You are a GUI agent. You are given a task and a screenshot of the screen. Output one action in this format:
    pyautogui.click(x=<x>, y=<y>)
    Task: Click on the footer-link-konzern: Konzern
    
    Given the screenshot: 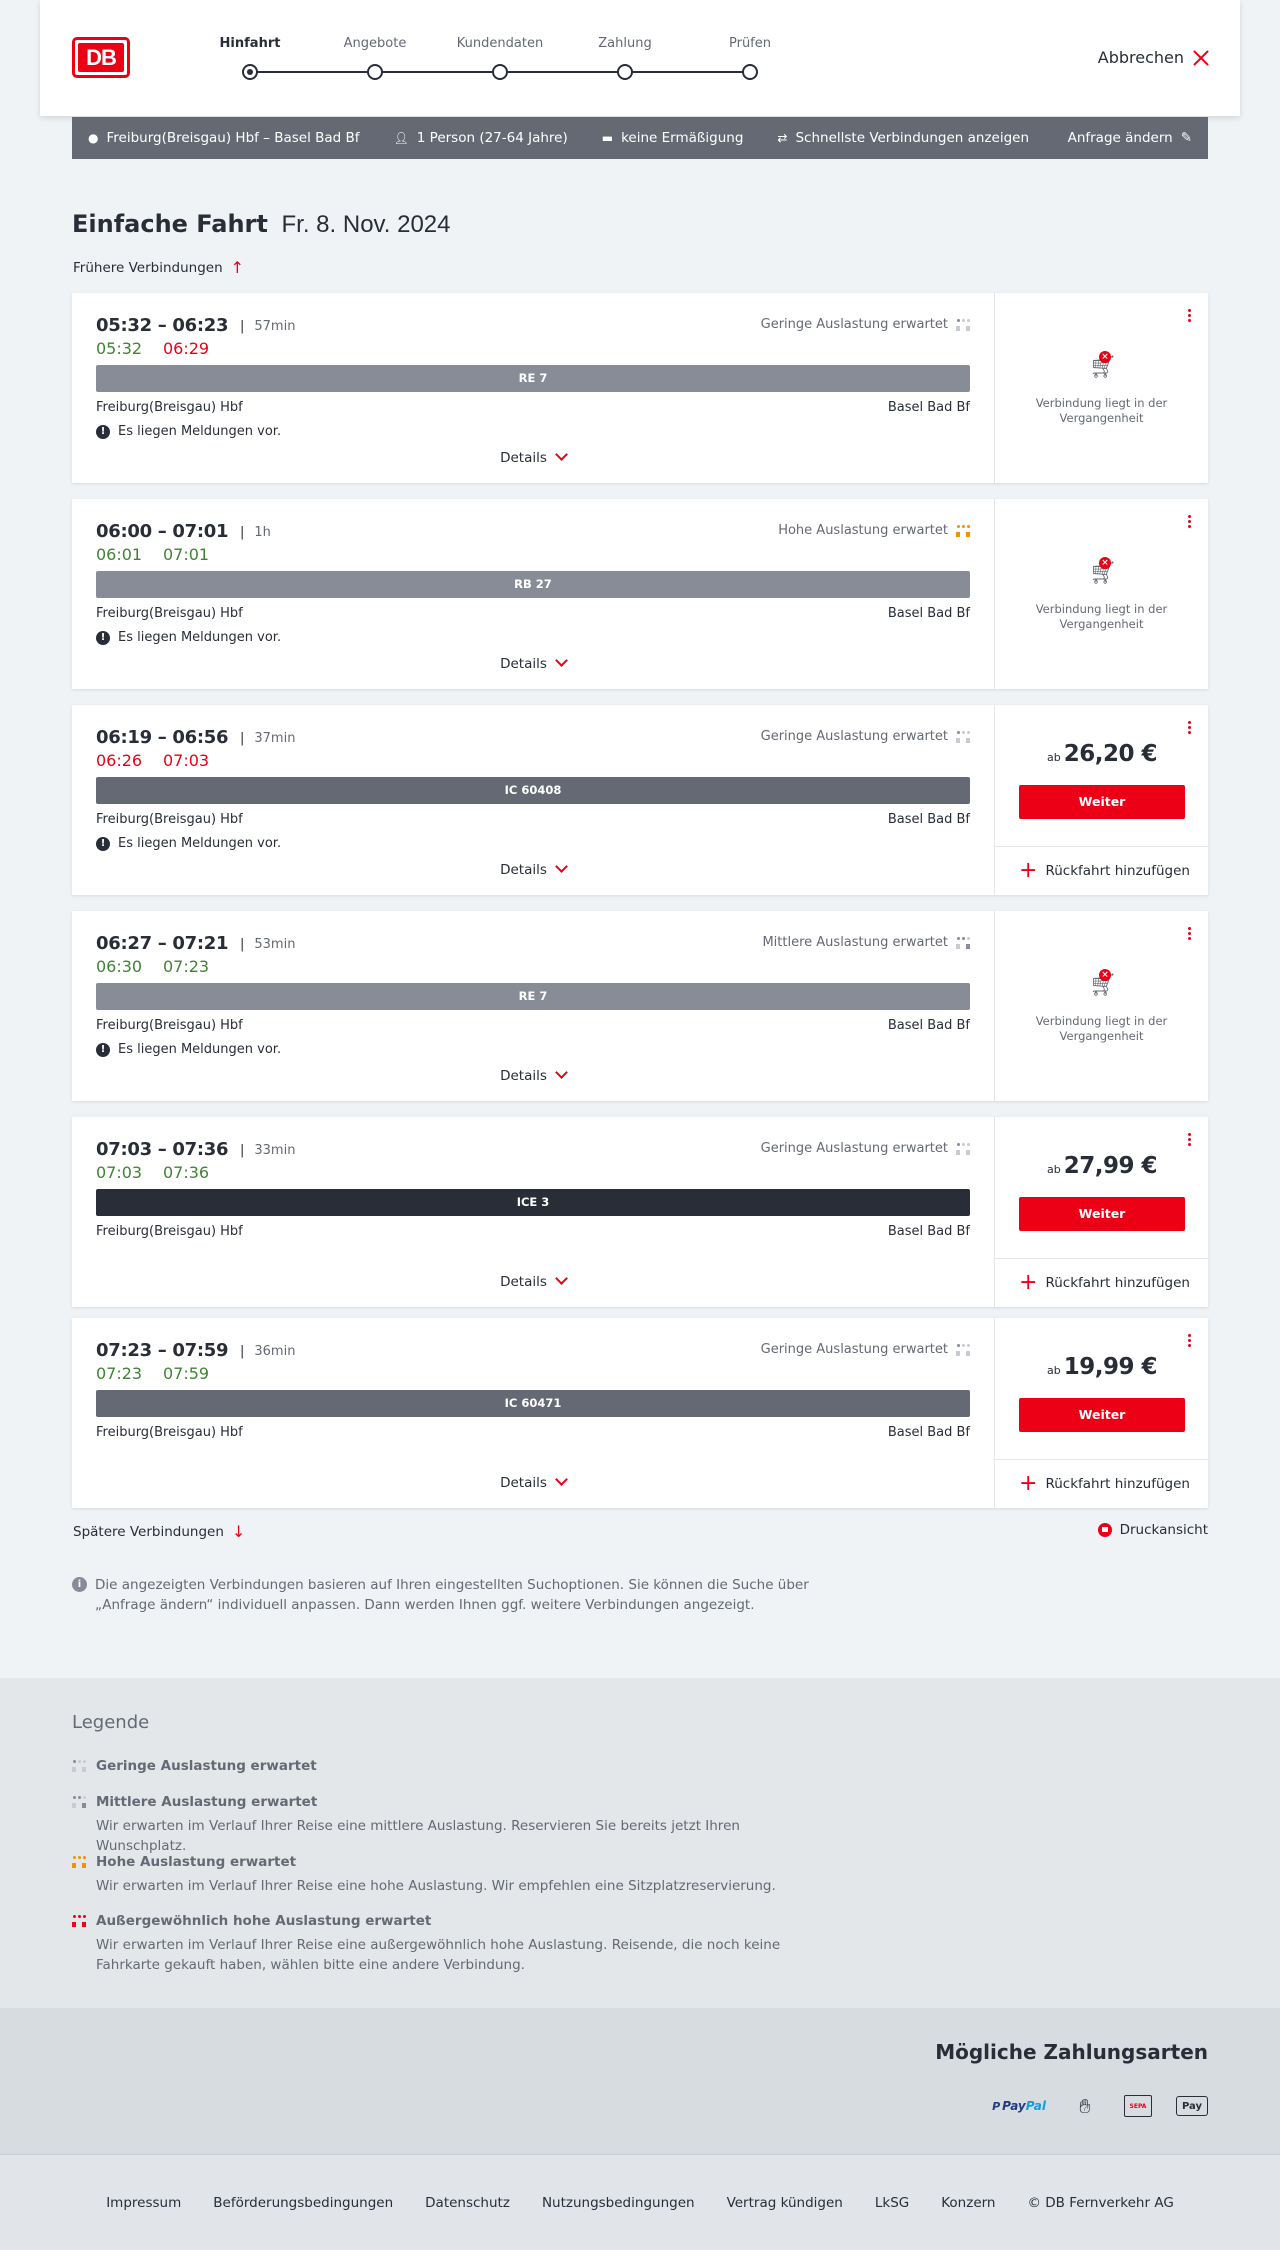 What is the action you would take?
    pyautogui.click(x=968, y=2203)
    